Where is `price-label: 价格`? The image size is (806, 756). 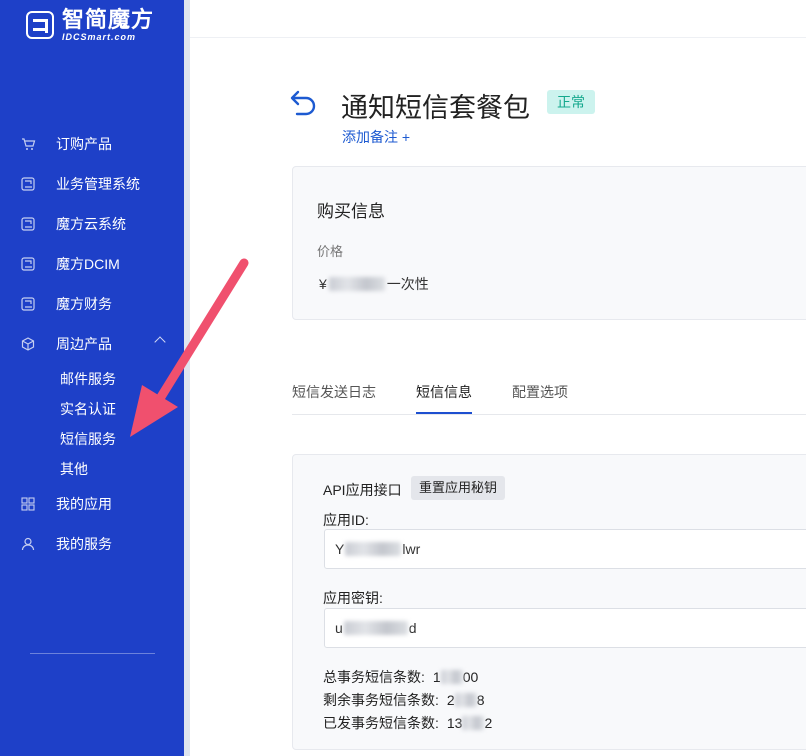 price-label: 价格 is located at coordinates (330, 251).